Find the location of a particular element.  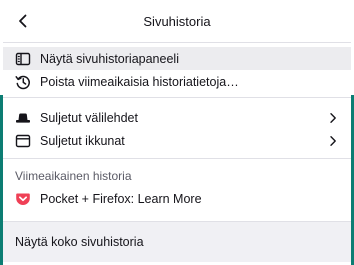

recently-closed-windows-label: Suljetut ikkunat is located at coordinates (82, 140).